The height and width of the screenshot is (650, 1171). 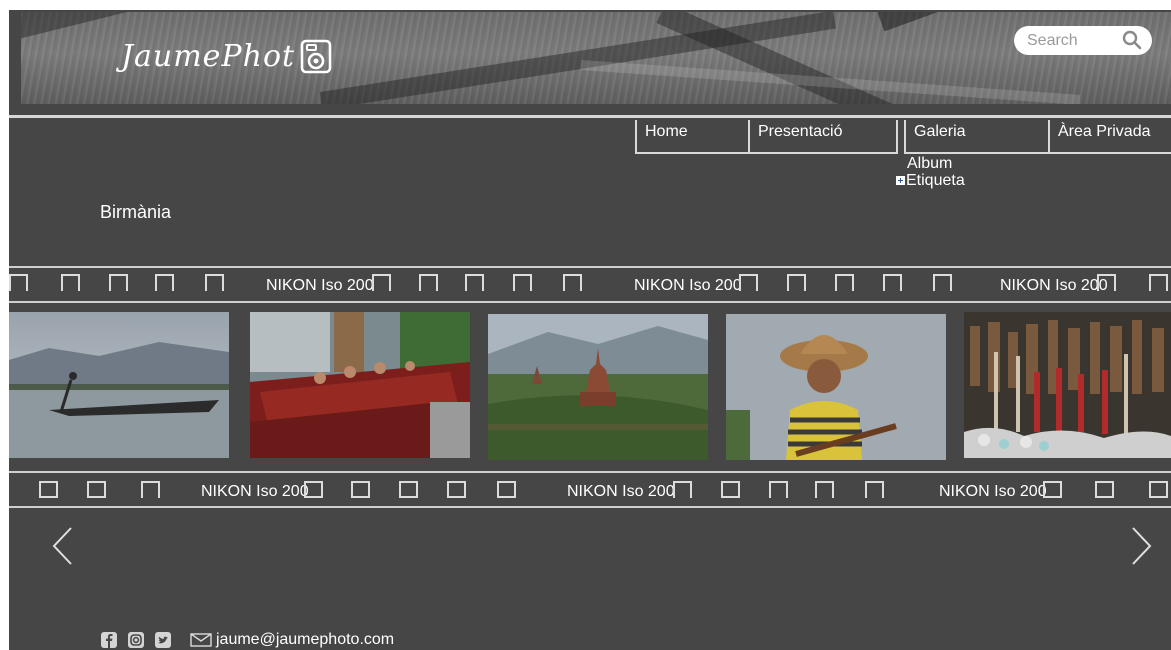 I want to click on galeria-submenu: Album Etiqueta, so click(x=930, y=172).